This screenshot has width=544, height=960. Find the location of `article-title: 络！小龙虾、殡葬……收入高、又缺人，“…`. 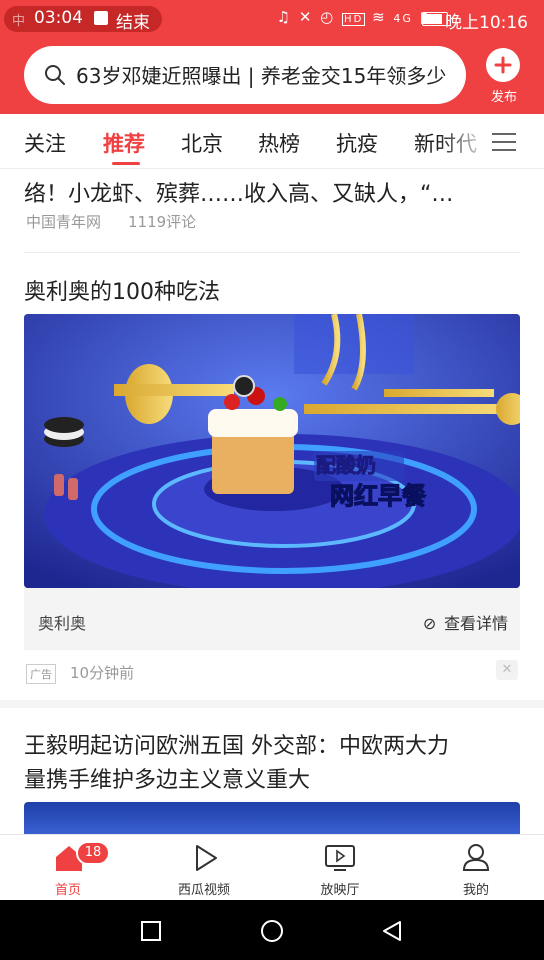

article-title: 络！小龙虾、殡葬……收入高、又缺人，“… is located at coordinates (238, 192).